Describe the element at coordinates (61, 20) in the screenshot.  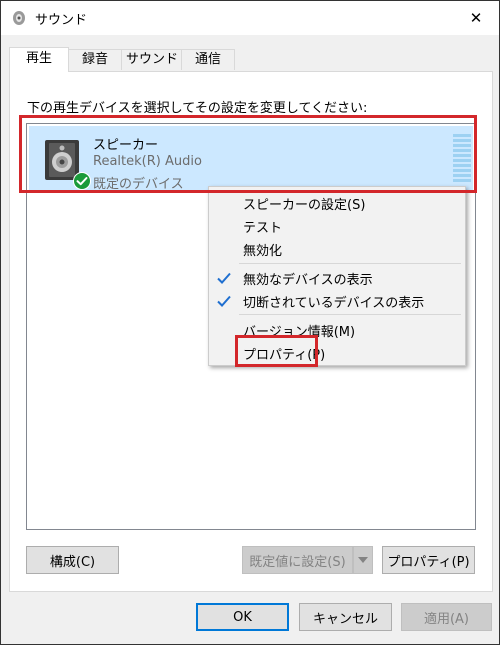
I see `window-title: サウンド` at that location.